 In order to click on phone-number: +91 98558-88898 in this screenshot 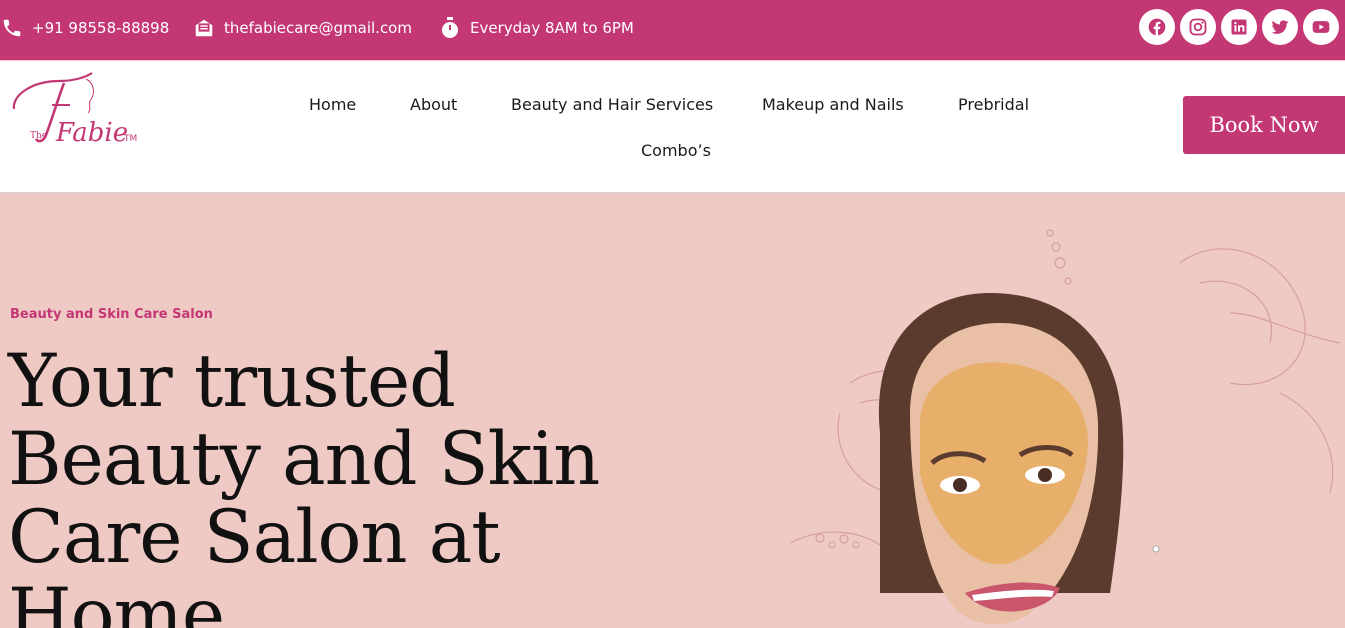, I will do `click(101, 28)`.